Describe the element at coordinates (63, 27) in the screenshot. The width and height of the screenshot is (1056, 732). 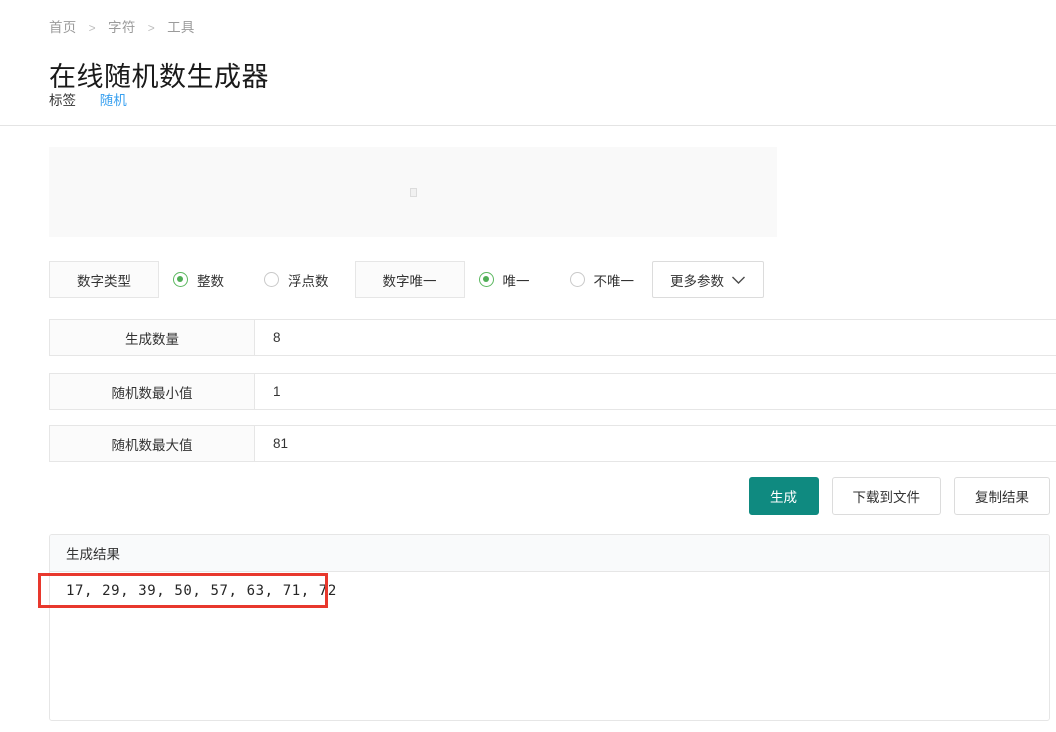
I see `breadcrumb-item-home: 首页` at that location.